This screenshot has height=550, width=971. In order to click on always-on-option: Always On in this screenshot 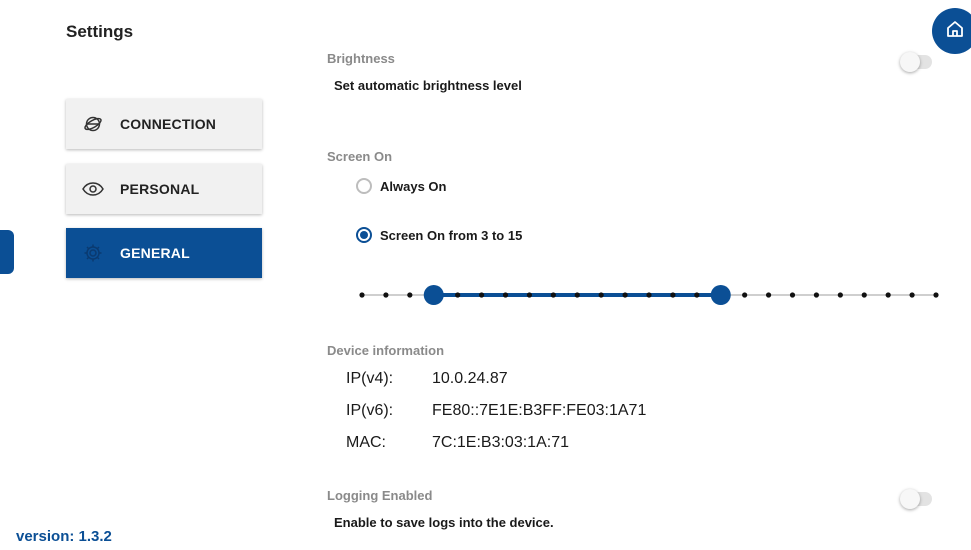, I will do `click(401, 186)`.